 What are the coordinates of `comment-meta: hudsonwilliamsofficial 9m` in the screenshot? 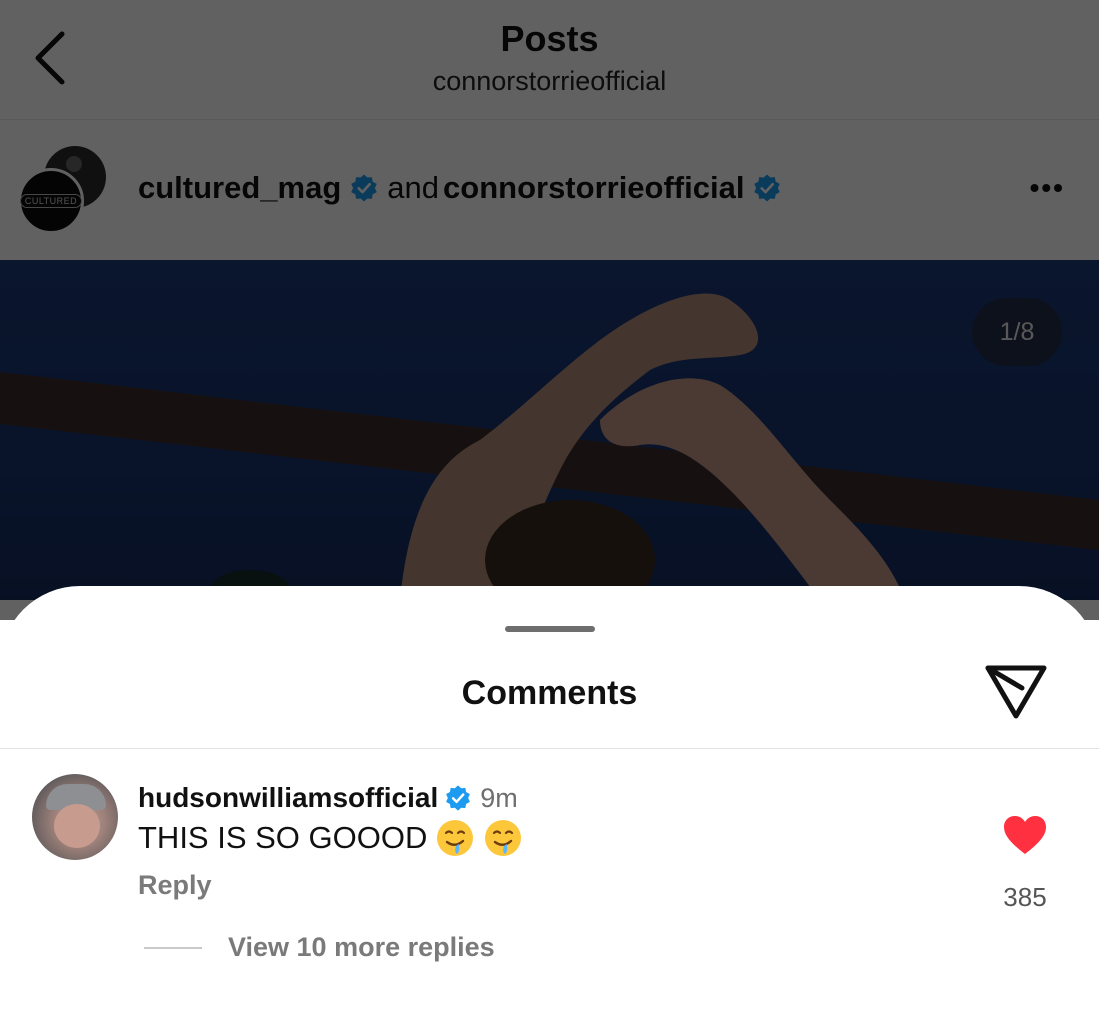 It's located at (328, 798).